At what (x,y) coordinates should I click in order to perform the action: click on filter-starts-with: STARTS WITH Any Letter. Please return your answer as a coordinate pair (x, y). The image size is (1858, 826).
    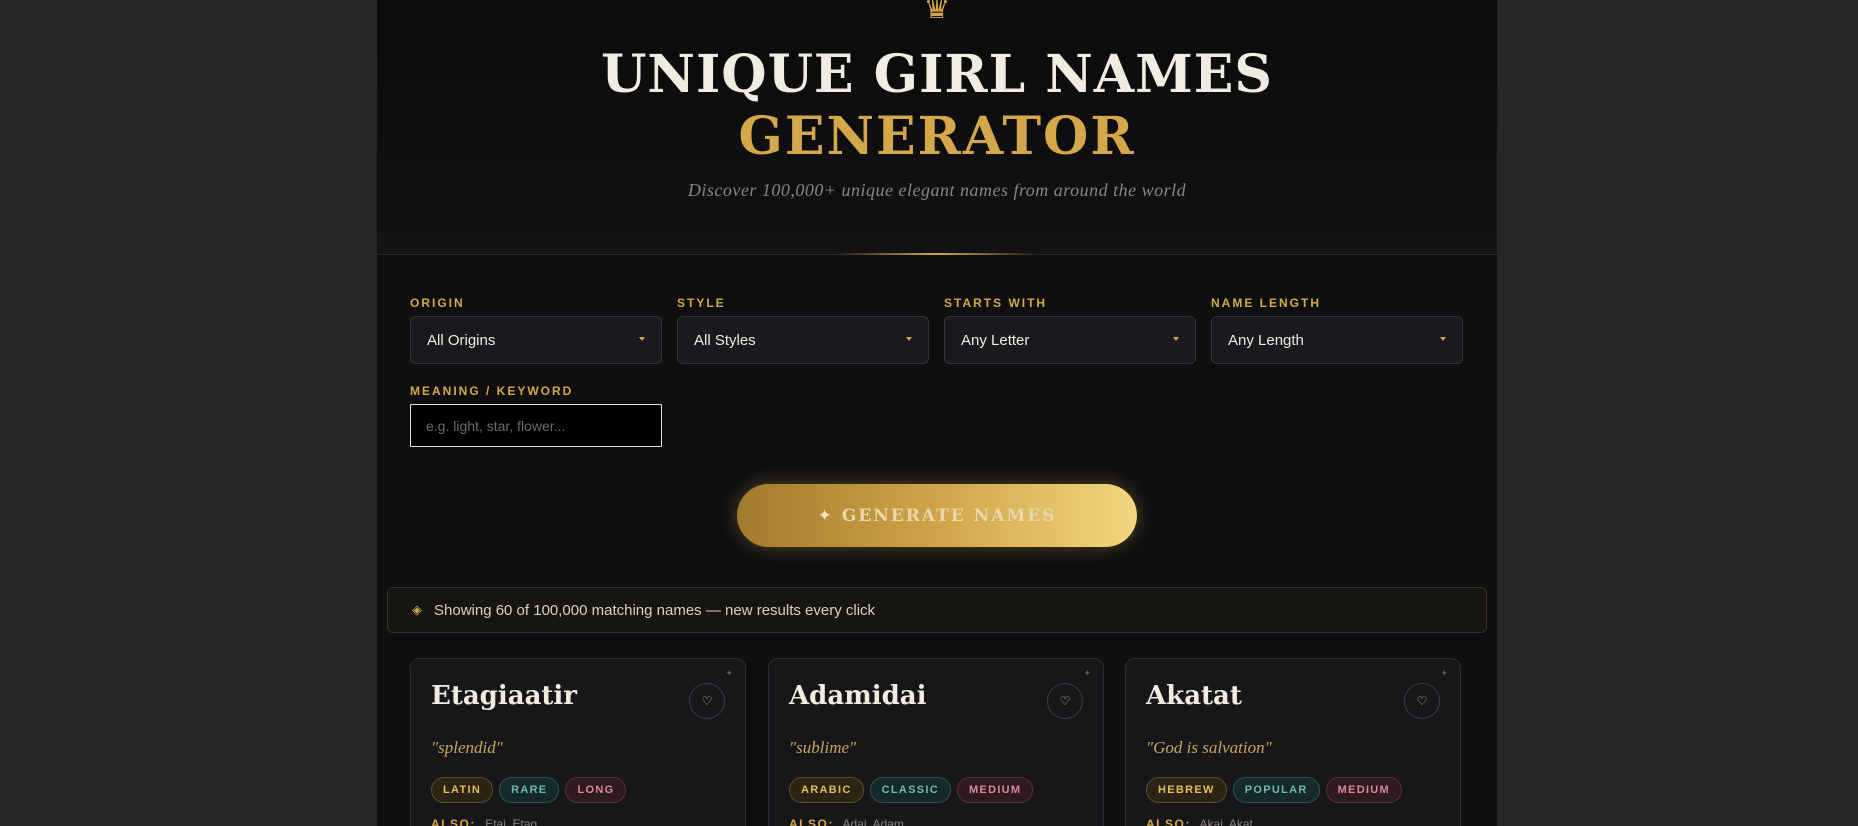
    Looking at the image, I should click on (1070, 330).